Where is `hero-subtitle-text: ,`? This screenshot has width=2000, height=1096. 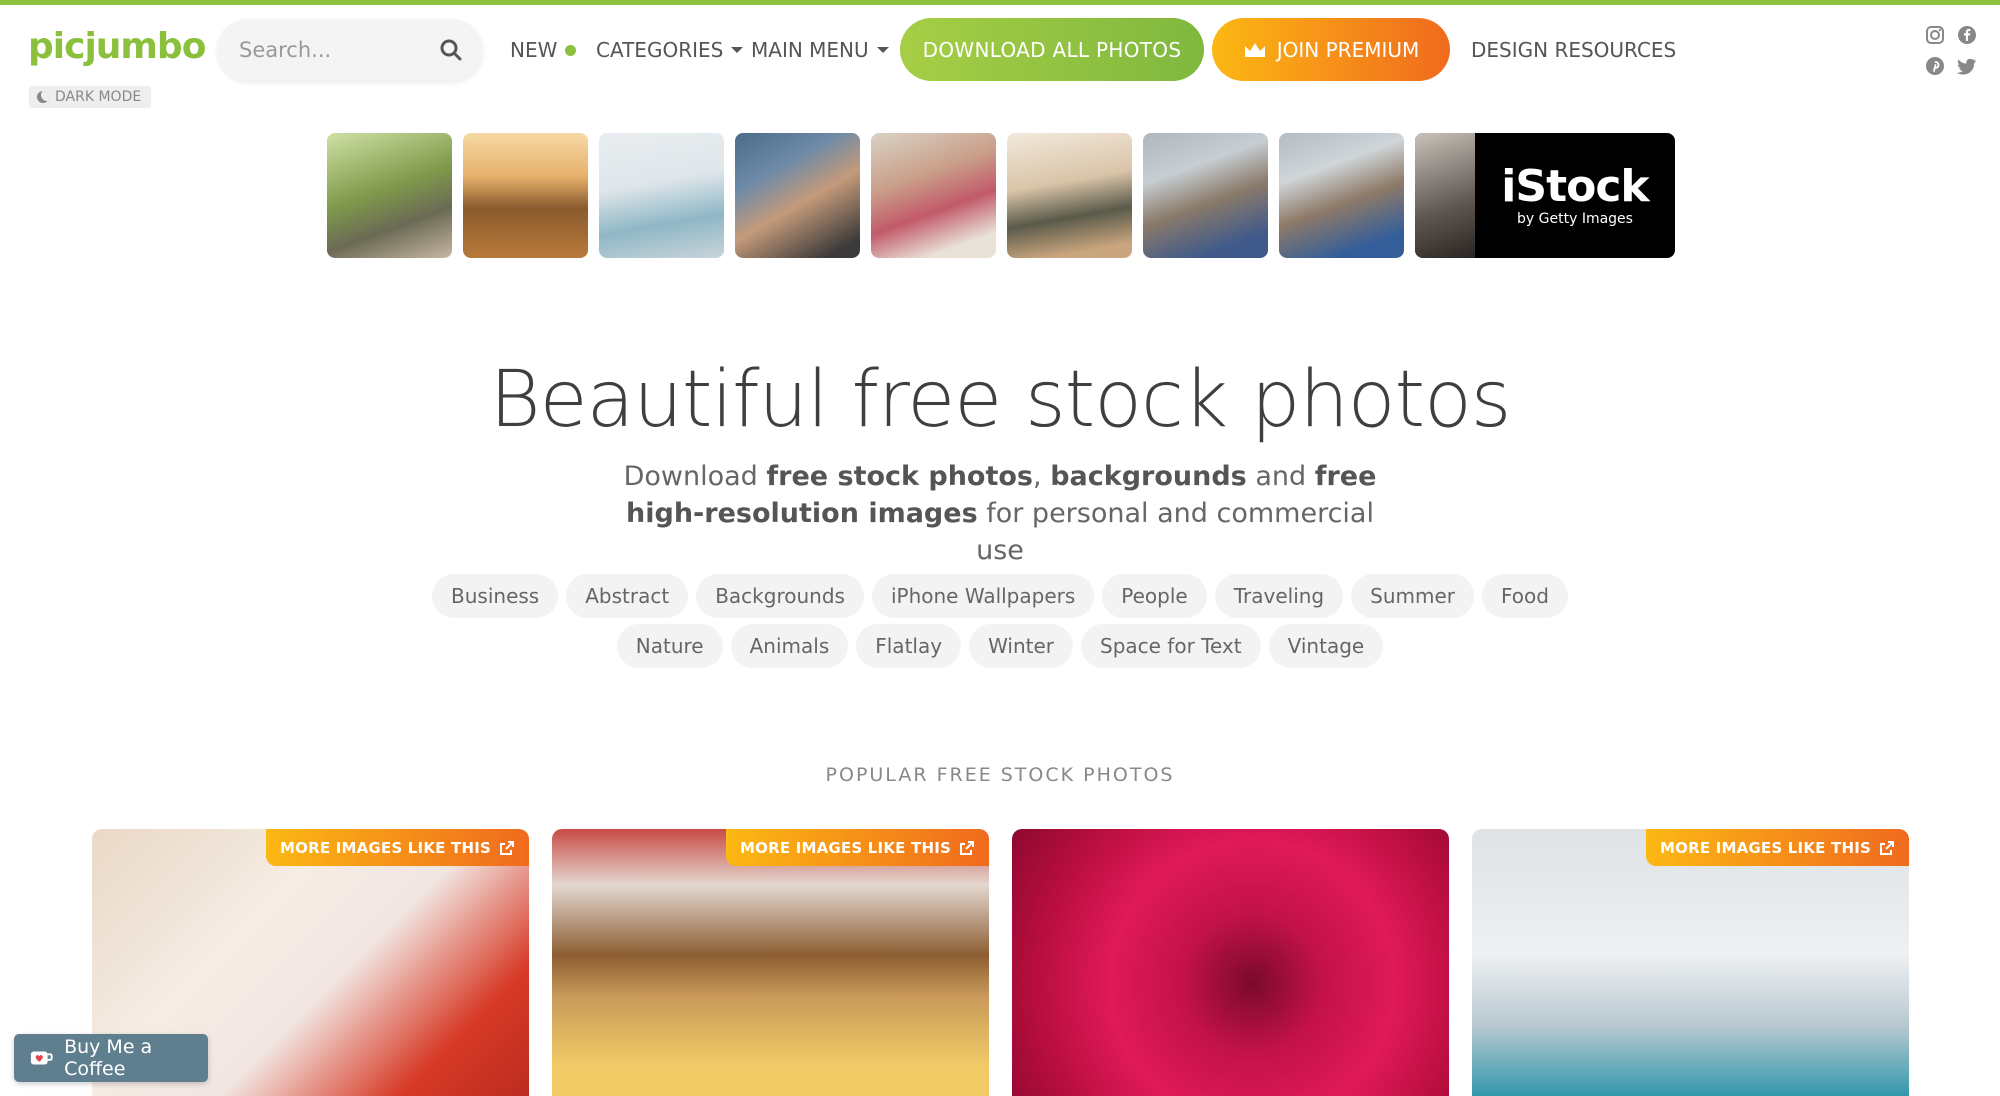 hero-subtitle-text: , is located at coordinates (1042, 476).